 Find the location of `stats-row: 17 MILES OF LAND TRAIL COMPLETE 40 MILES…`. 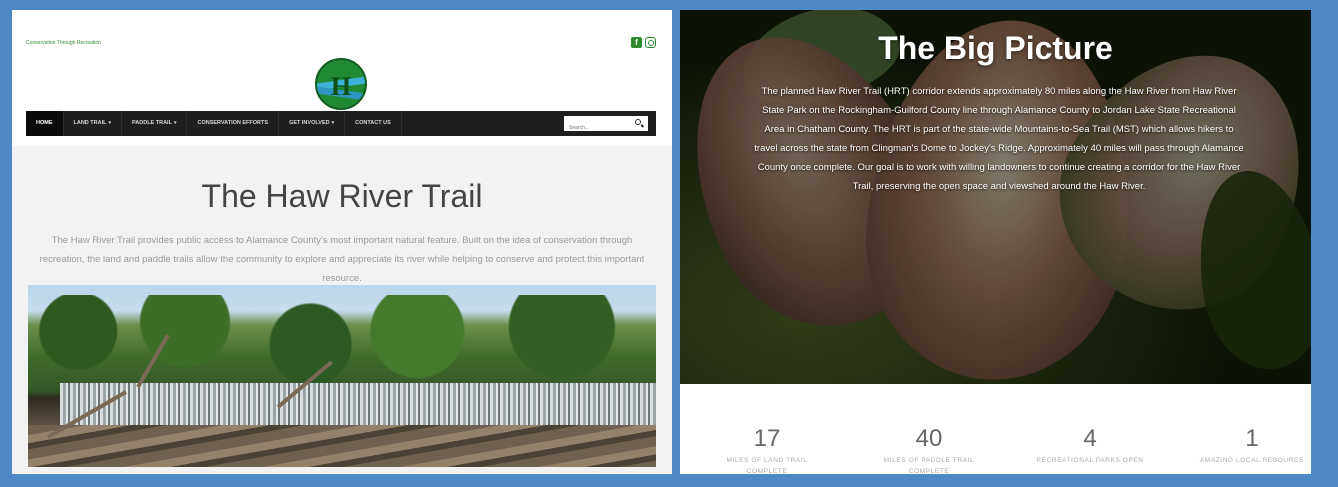

stats-row: 17 MILES OF LAND TRAIL COMPLETE 40 MILES… is located at coordinates (995, 429).